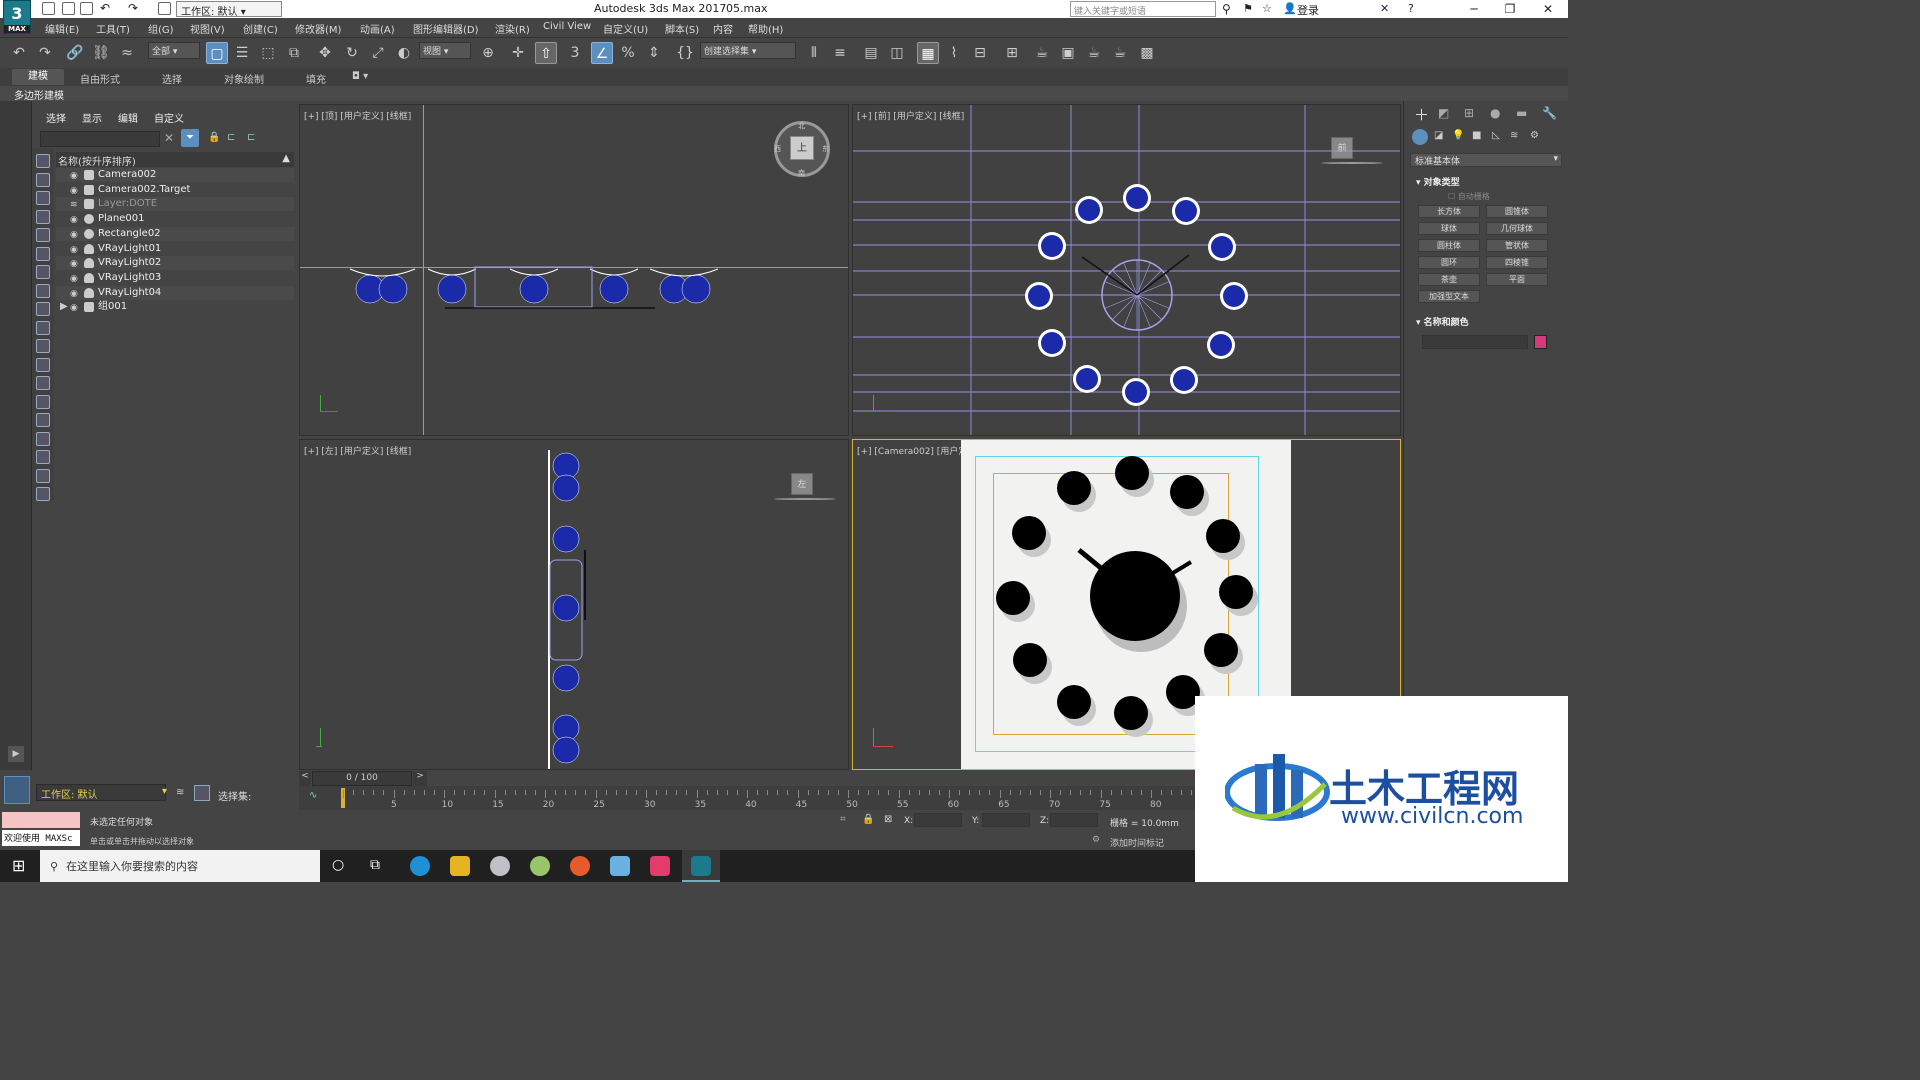  What do you see at coordinates (1120, 53) in the screenshot?
I see `render-iterative-icon: ☕` at bounding box center [1120, 53].